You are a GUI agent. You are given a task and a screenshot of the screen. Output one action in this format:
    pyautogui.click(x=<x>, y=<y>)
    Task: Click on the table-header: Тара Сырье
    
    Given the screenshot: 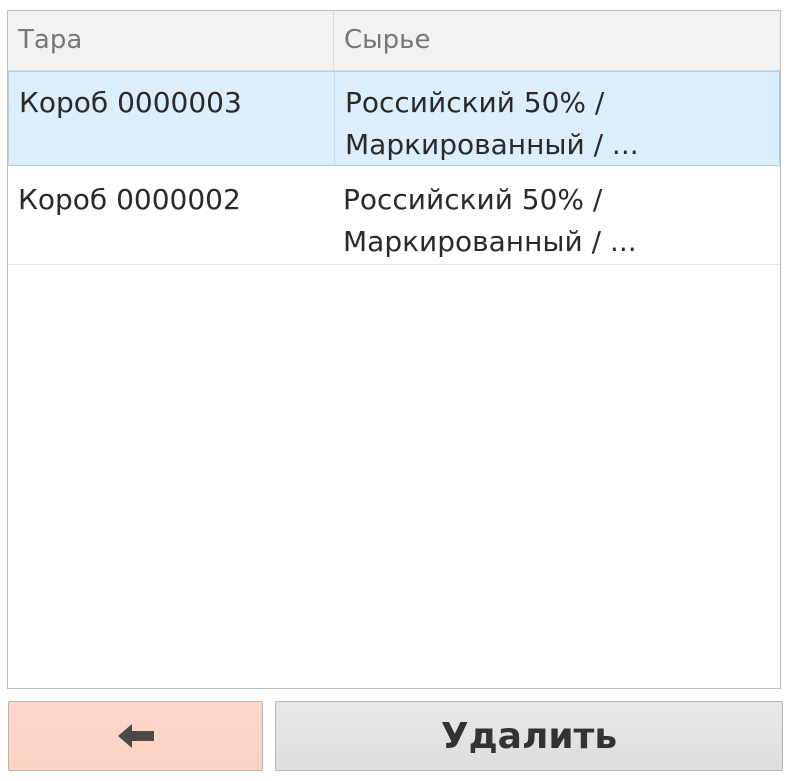 What is the action you would take?
    pyautogui.click(x=394, y=41)
    